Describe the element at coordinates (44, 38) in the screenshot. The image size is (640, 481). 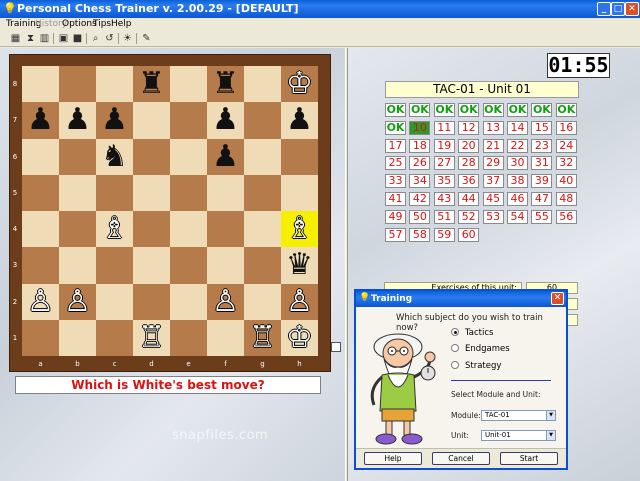
I see `stats-icon: ▥` at that location.